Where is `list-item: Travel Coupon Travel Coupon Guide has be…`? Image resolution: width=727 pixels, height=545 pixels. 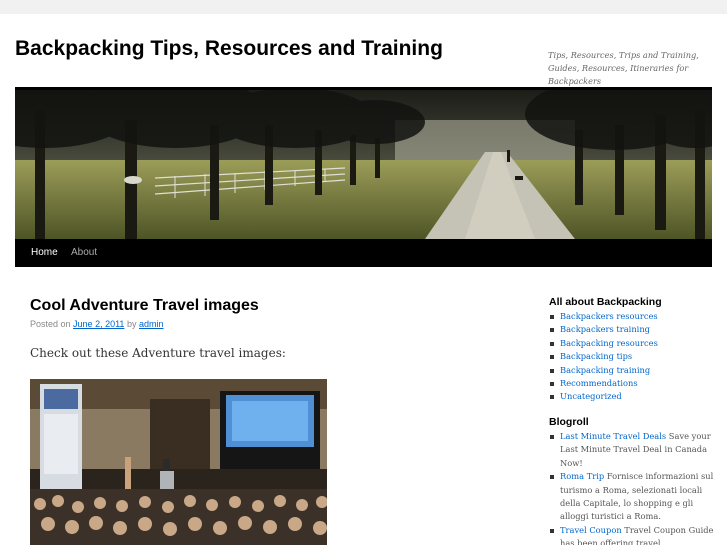
list-item: Travel Coupon Travel Coupon Guide has be… is located at coordinates (631, 534).